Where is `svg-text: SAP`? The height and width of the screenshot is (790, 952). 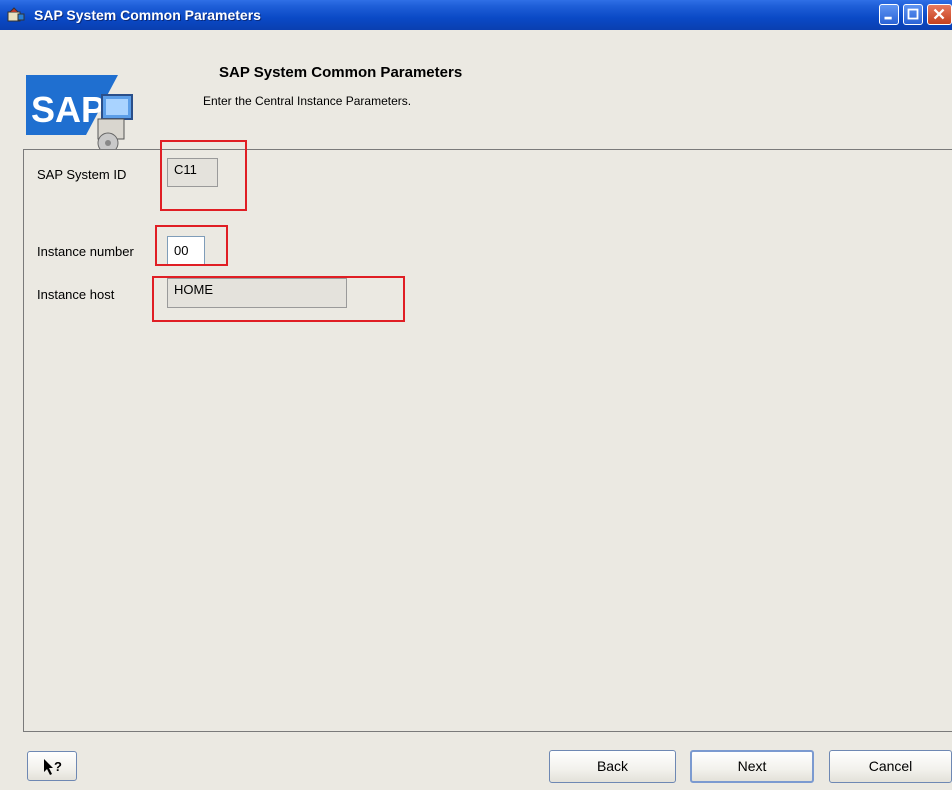
svg-text: SAP is located at coordinates (68, 109).